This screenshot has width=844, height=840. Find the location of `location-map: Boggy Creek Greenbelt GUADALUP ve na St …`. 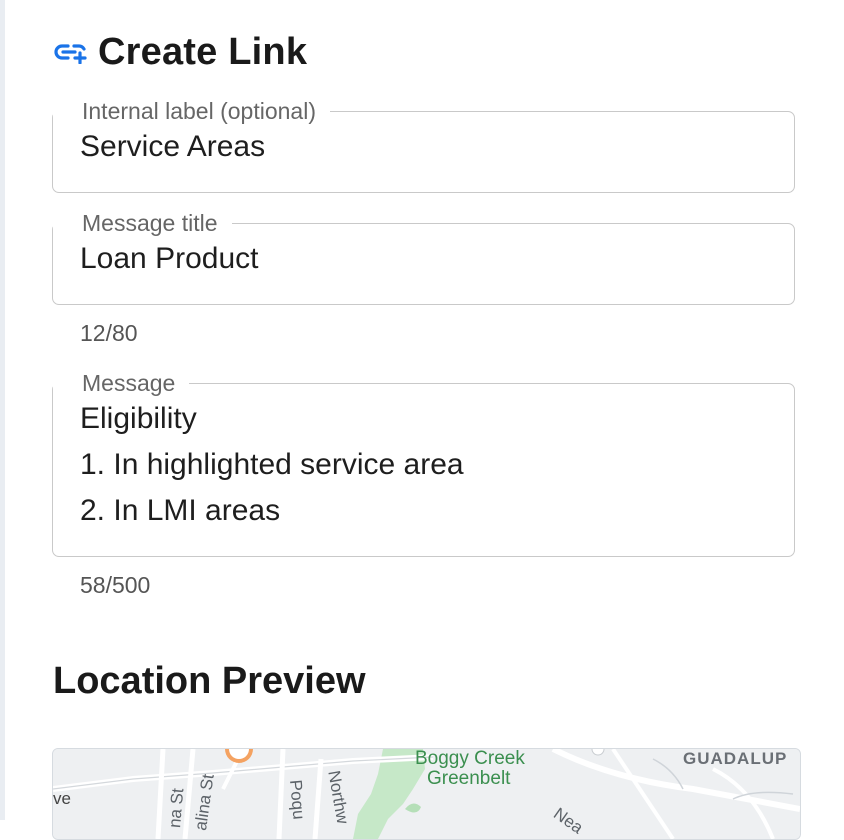

location-map: Boggy Creek Greenbelt GUADALUP ve na St … is located at coordinates (426, 794).